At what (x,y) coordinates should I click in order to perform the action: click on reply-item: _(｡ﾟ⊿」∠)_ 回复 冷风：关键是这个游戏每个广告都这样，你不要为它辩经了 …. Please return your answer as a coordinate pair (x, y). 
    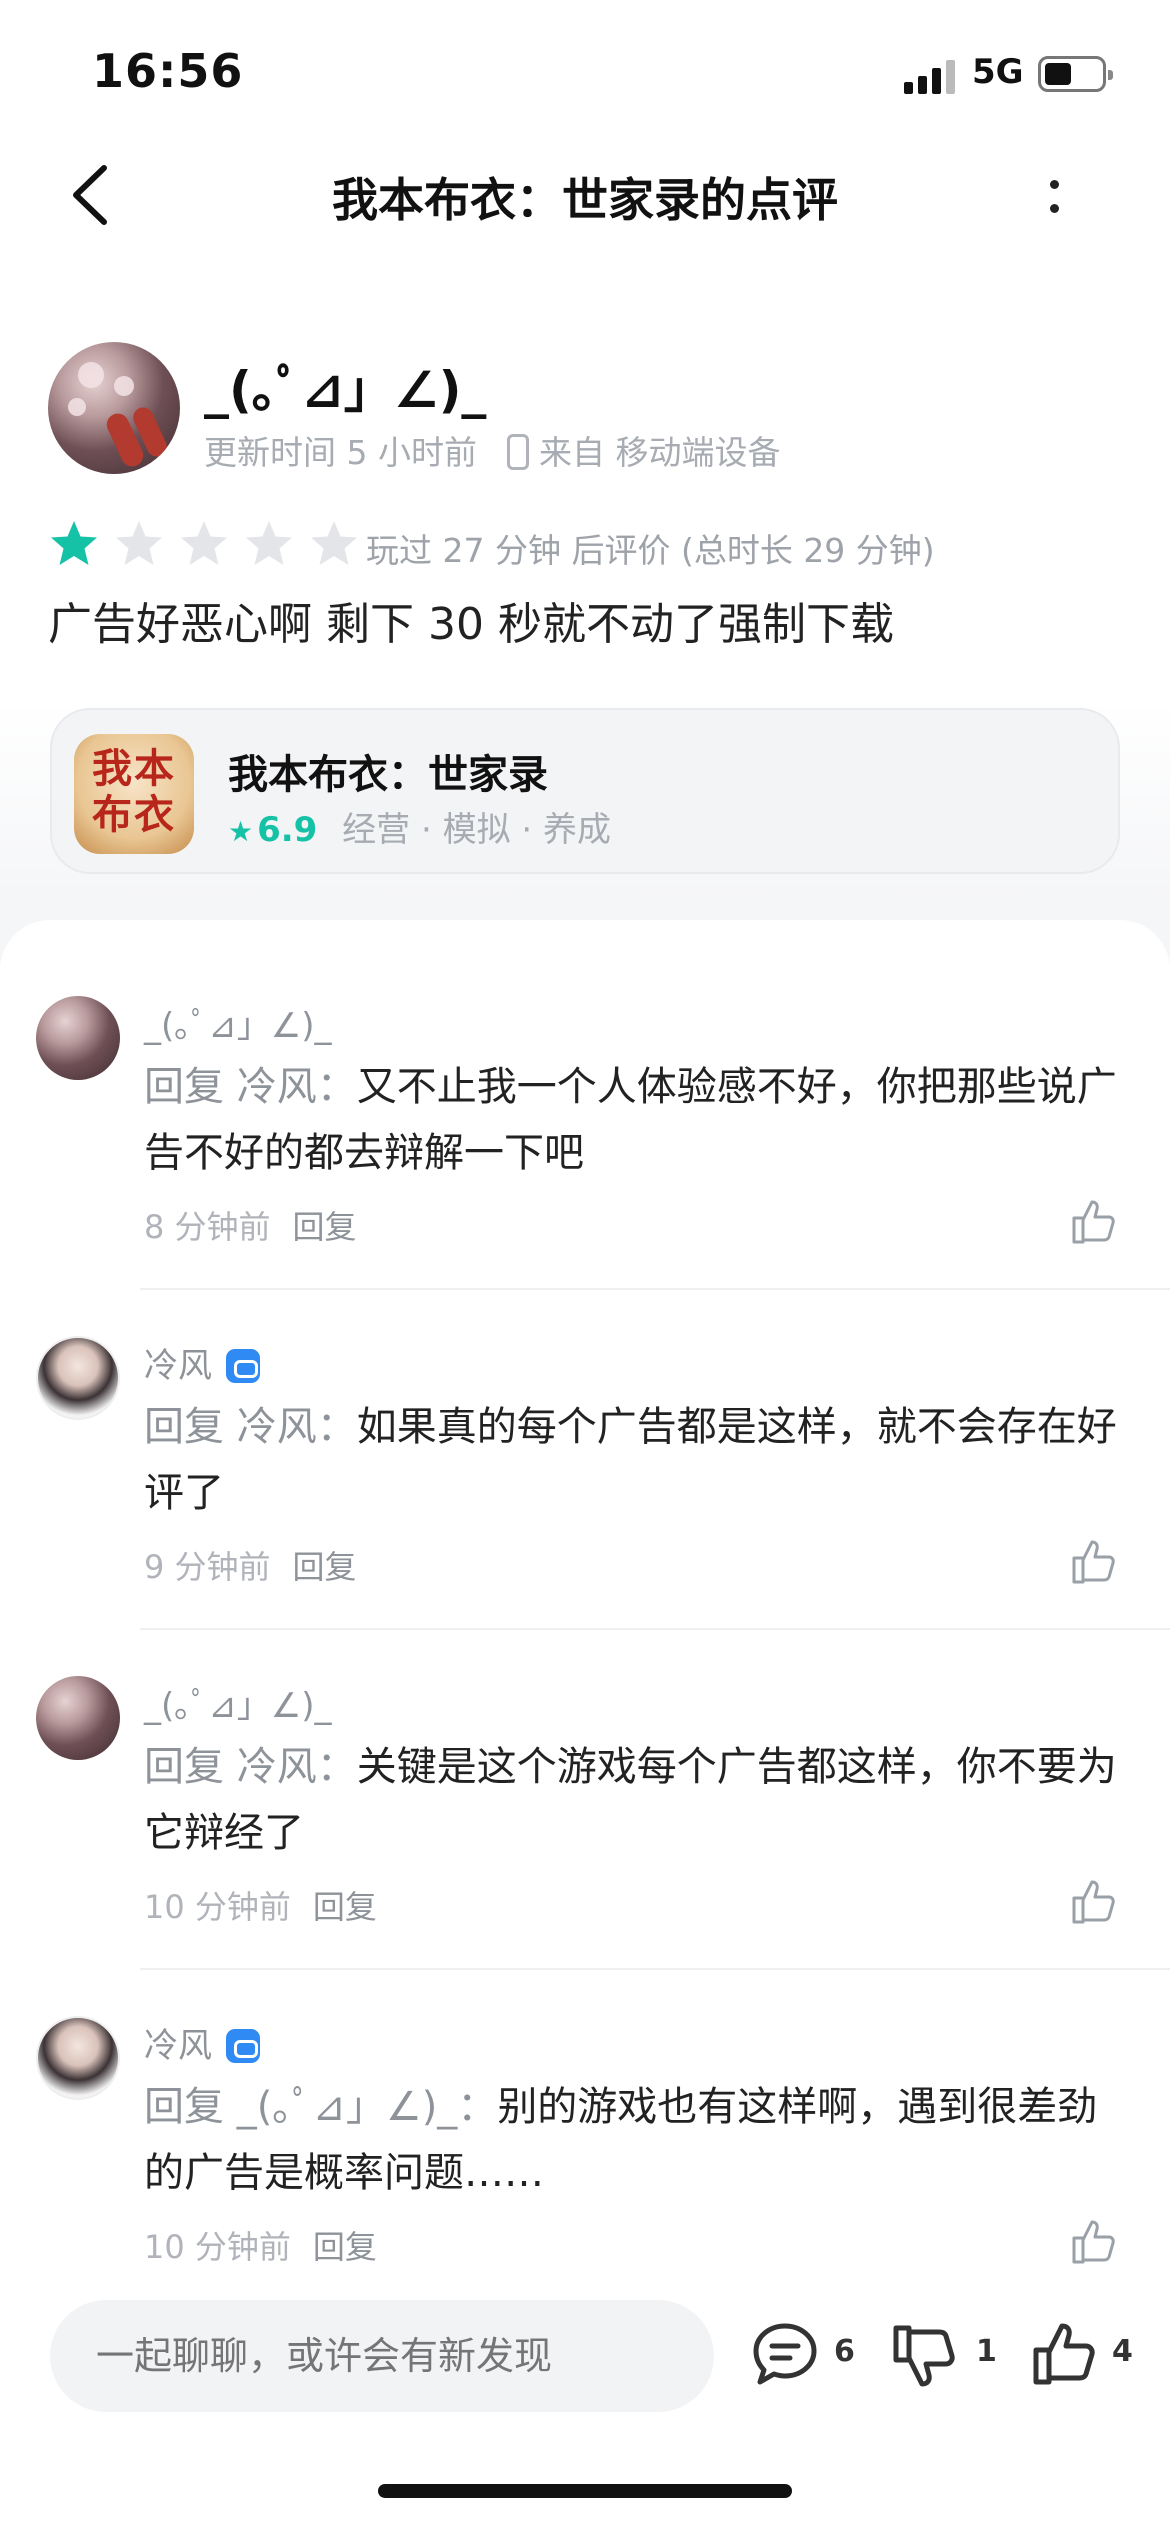
    Looking at the image, I should click on (585, 1800).